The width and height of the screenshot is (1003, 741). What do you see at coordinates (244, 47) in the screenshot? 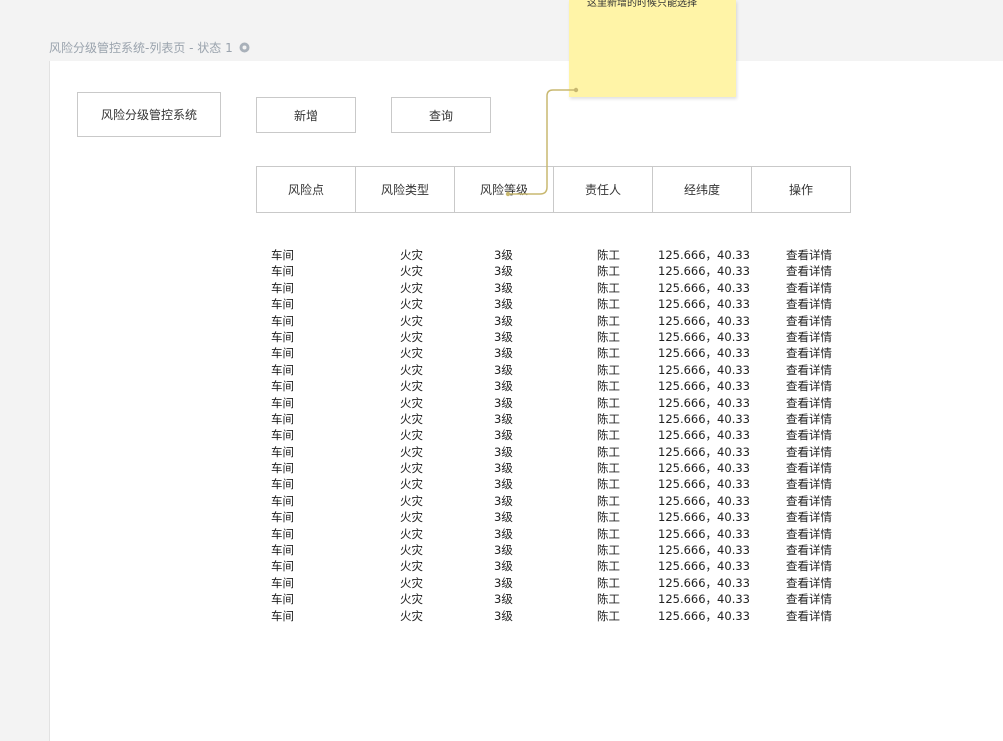
I see `gear-icon` at bounding box center [244, 47].